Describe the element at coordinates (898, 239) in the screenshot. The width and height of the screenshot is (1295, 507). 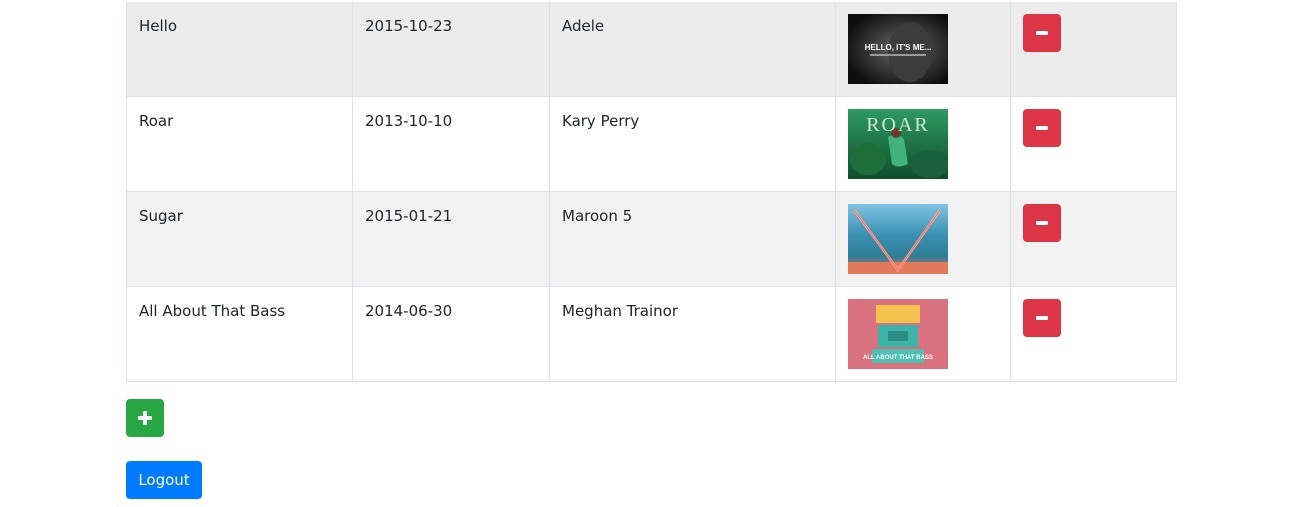
I see `album-cover-image` at that location.